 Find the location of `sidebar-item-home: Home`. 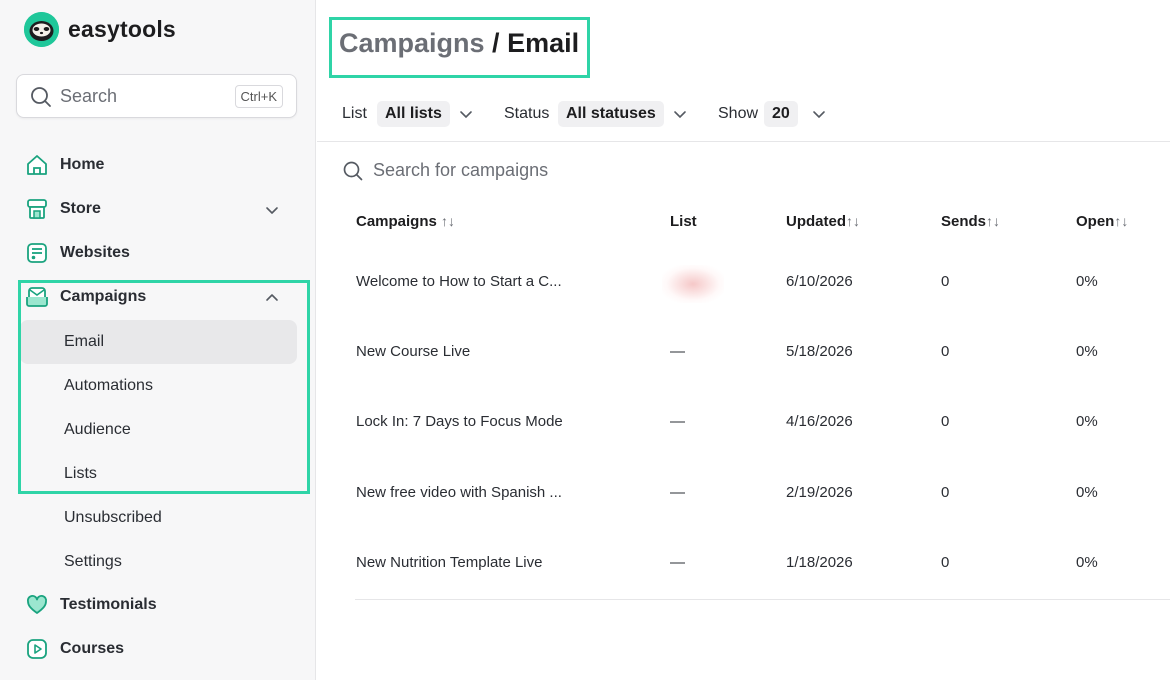

sidebar-item-home: Home is located at coordinates (64, 165).